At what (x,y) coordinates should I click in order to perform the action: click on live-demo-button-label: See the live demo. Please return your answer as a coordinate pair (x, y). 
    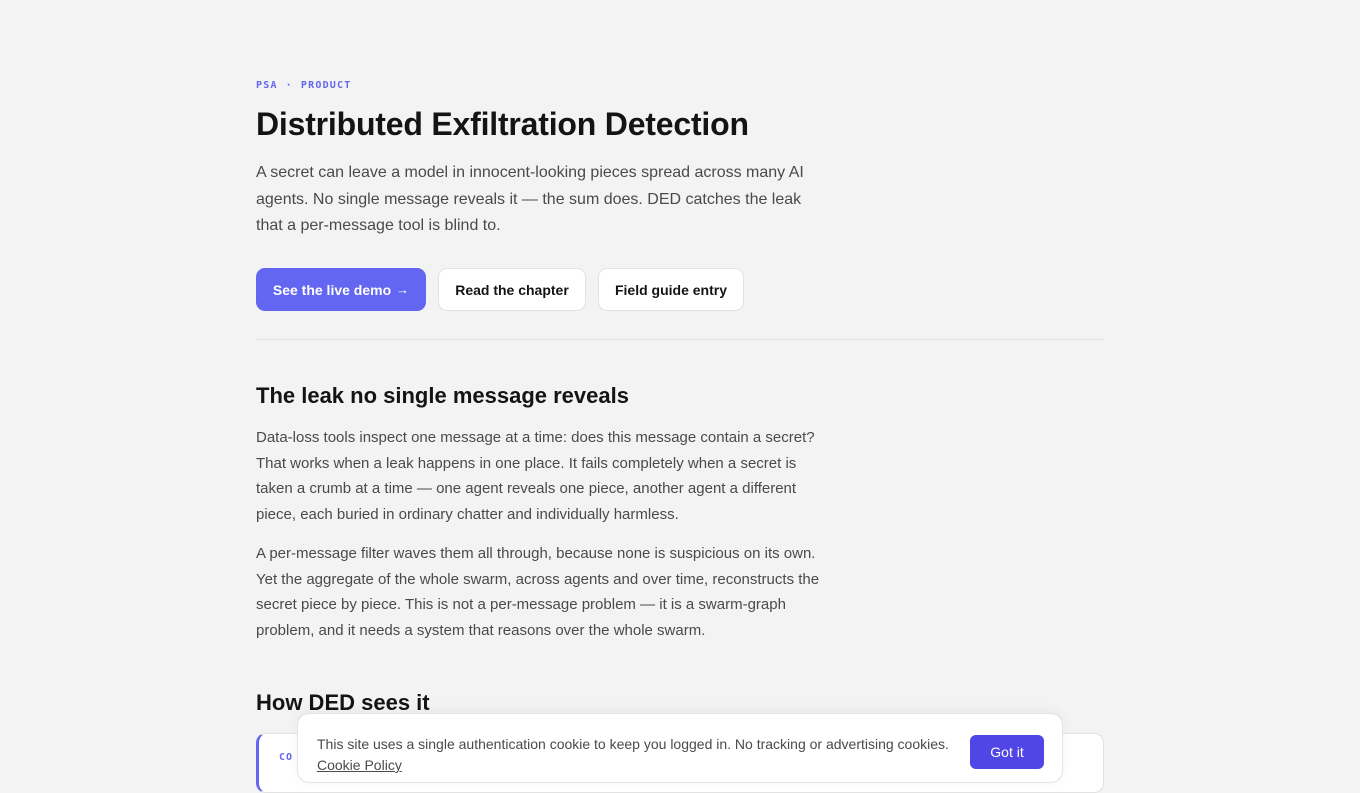
    Looking at the image, I should click on (332, 289).